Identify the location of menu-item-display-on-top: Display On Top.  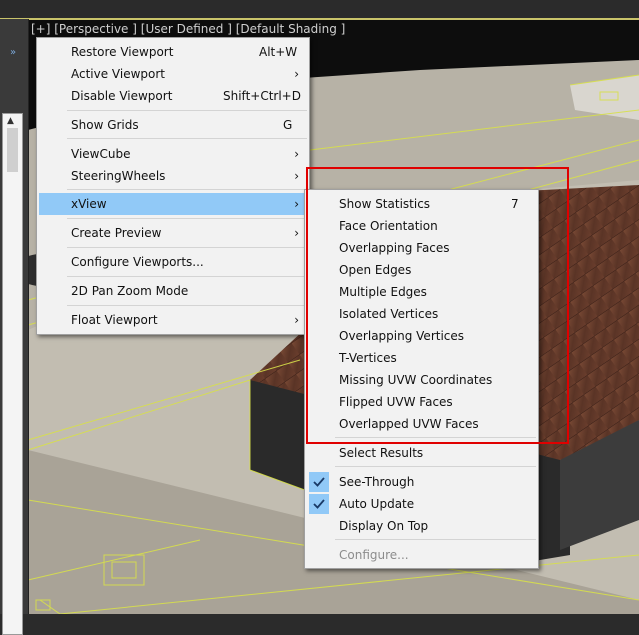
(421, 526).